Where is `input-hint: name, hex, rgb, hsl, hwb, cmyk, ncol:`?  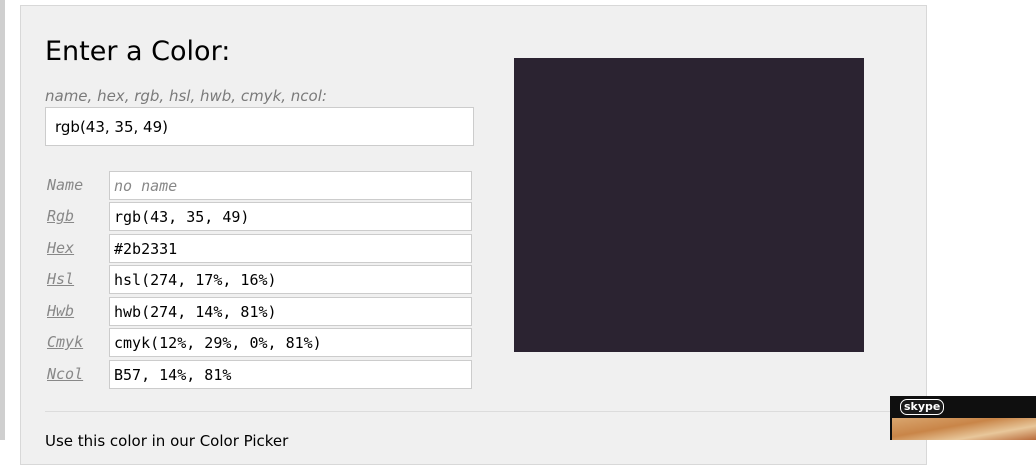 input-hint: name, hex, rgb, hsl, hwb, cmyk, ncol: is located at coordinates (186, 96).